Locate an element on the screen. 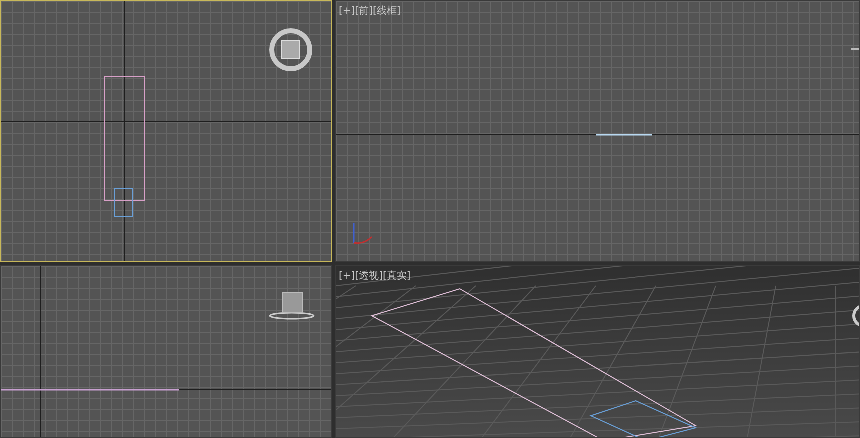 This screenshot has width=860, height=438. axis-tripod-icon is located at coordinates (363, 233).